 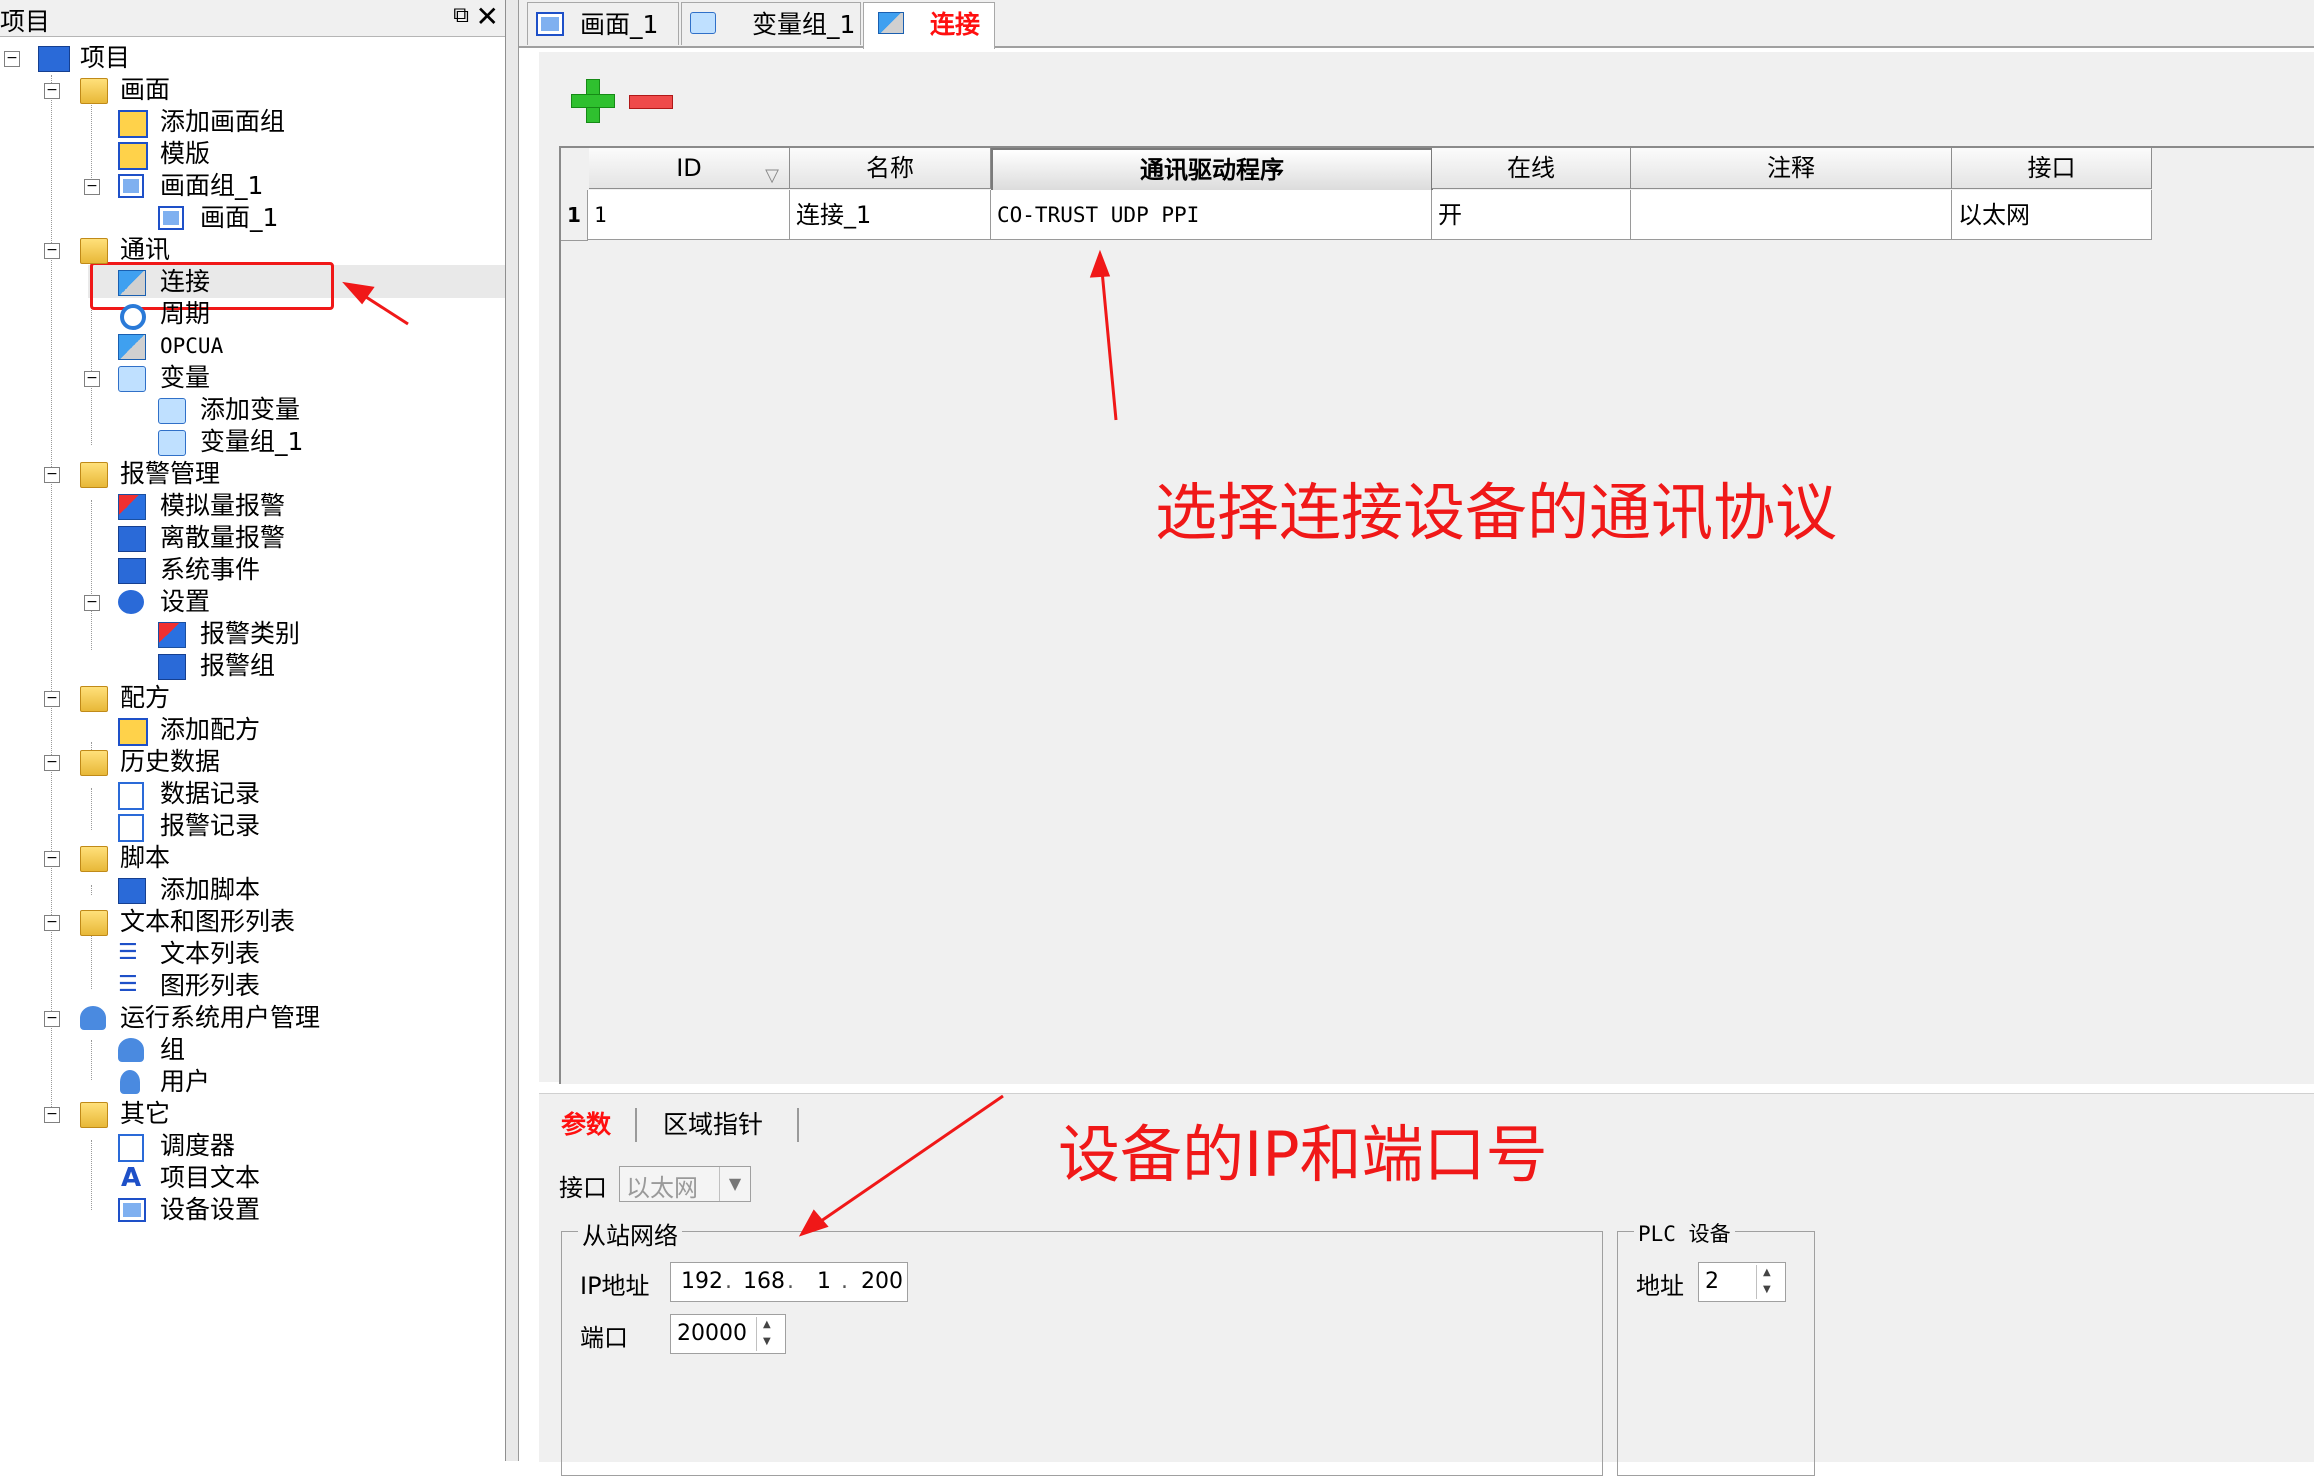 What do you see at coordinates (734, 1184) in the screenshot?
I see `chevron-down-icon: ▼` at bounding box center [734, 1184].